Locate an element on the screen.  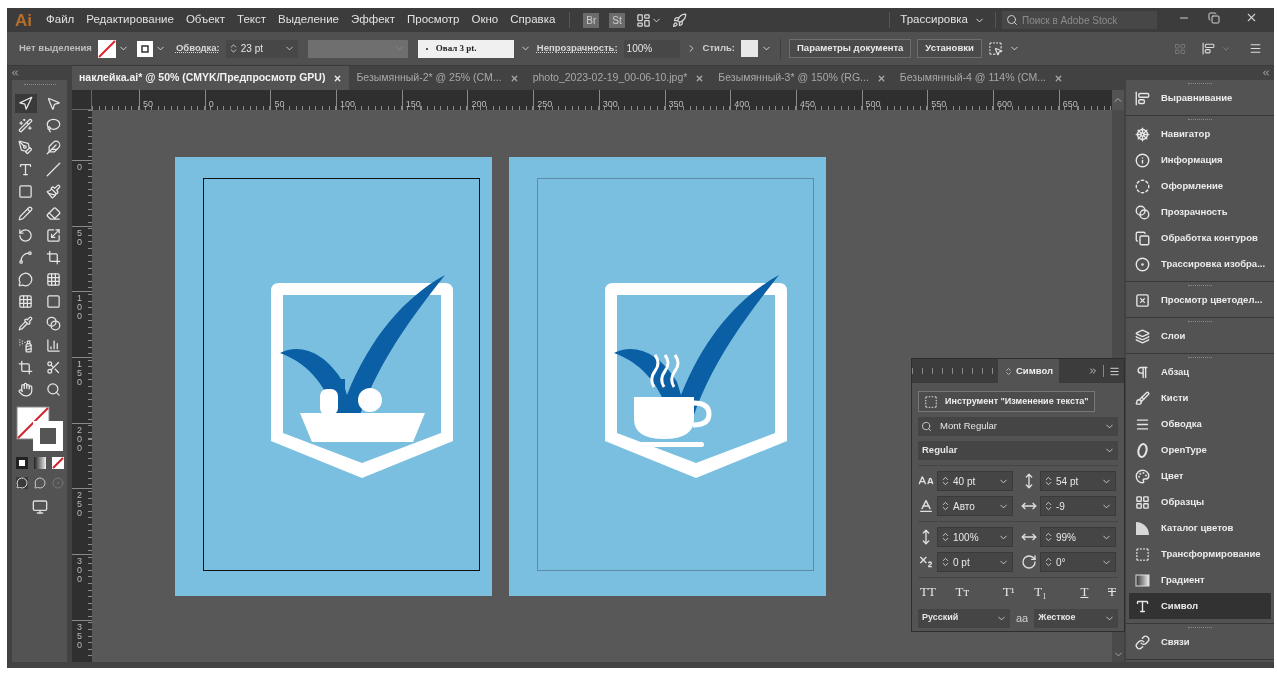
panel-tab: Абзац is located at coordinates (1200, 372).